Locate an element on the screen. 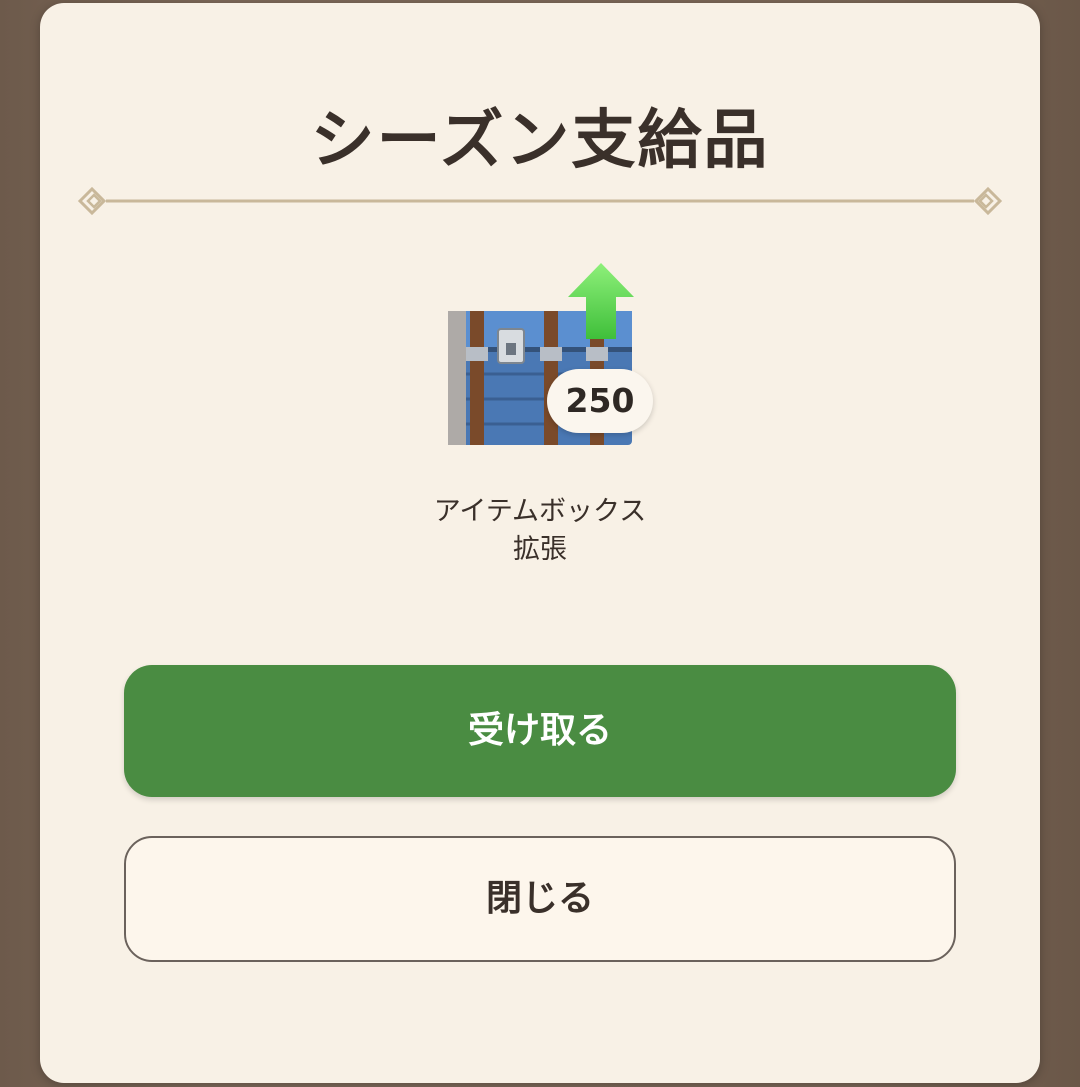  close-button: 閉じる is located at coordinates (540, 899).